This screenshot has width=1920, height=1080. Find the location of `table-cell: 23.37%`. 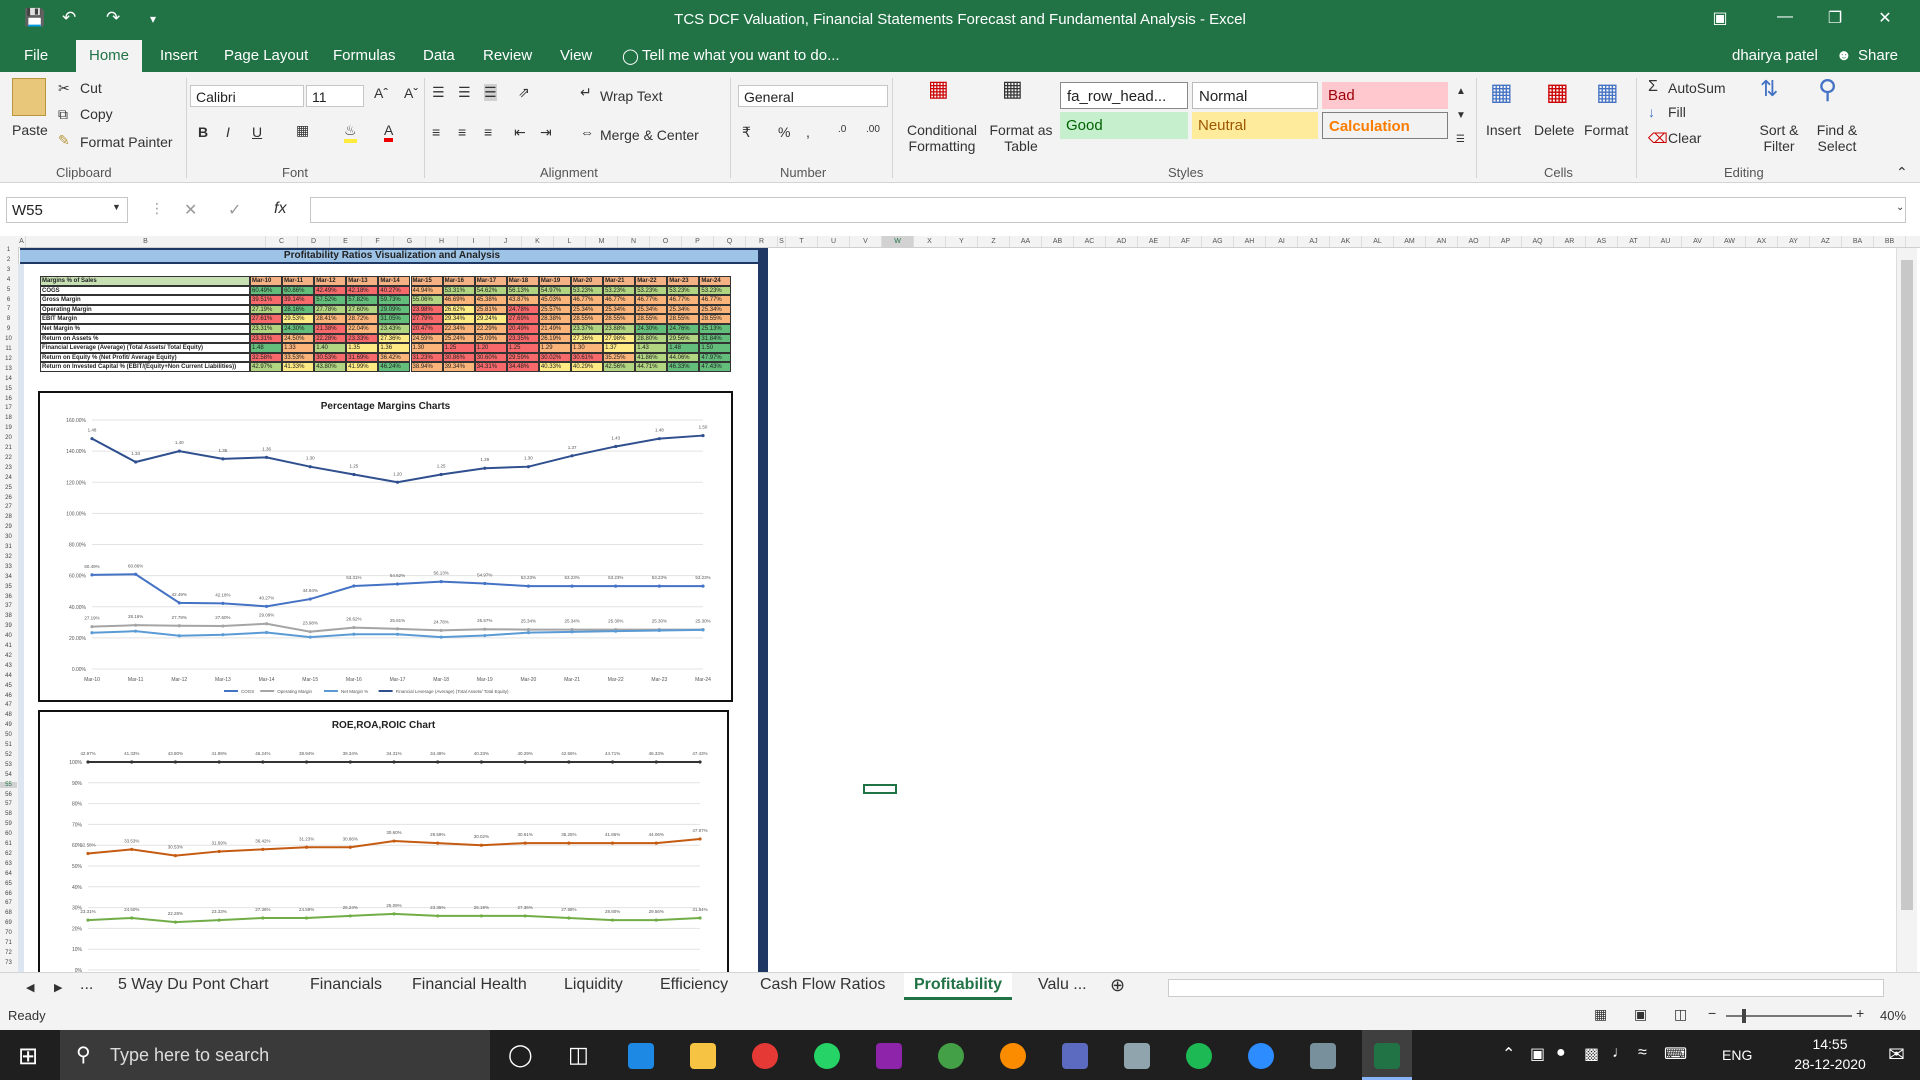

table-cell: 23.37% is located at coordinates (587, 329).